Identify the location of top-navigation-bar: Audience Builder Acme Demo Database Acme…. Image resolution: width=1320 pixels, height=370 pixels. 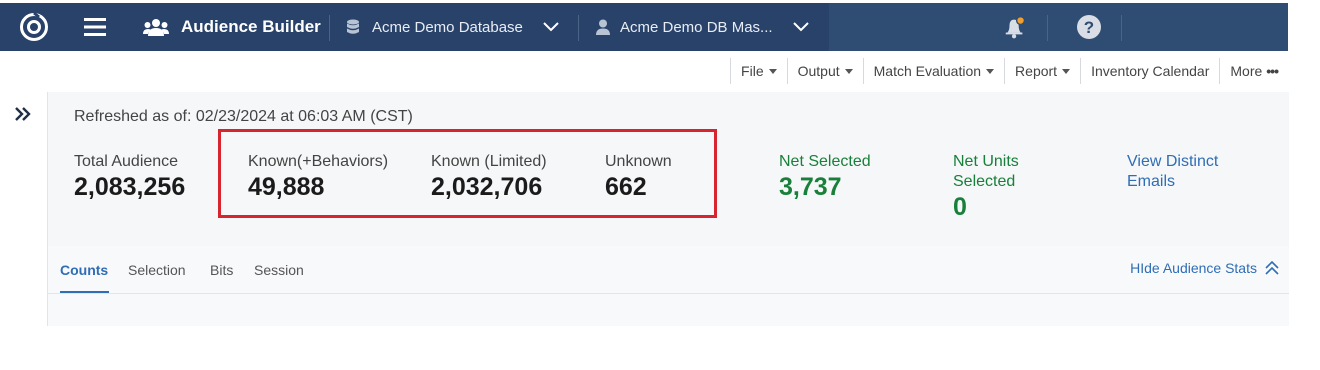
(644, 27).